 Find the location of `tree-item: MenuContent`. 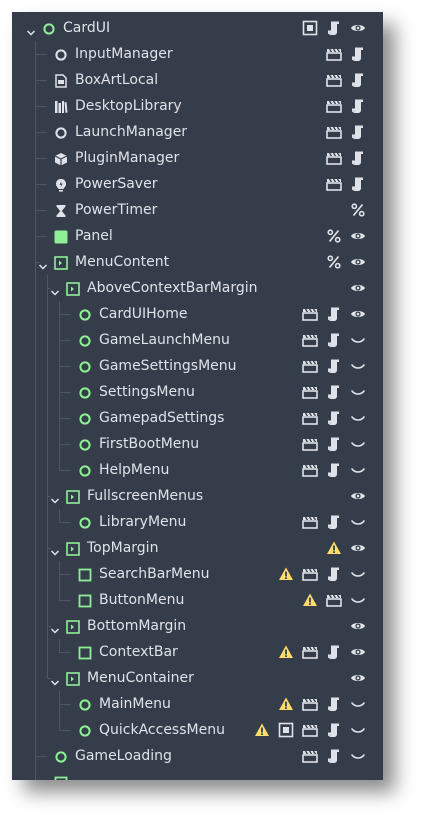

tree-item: MenuContent is located at coordinates (195, 262).